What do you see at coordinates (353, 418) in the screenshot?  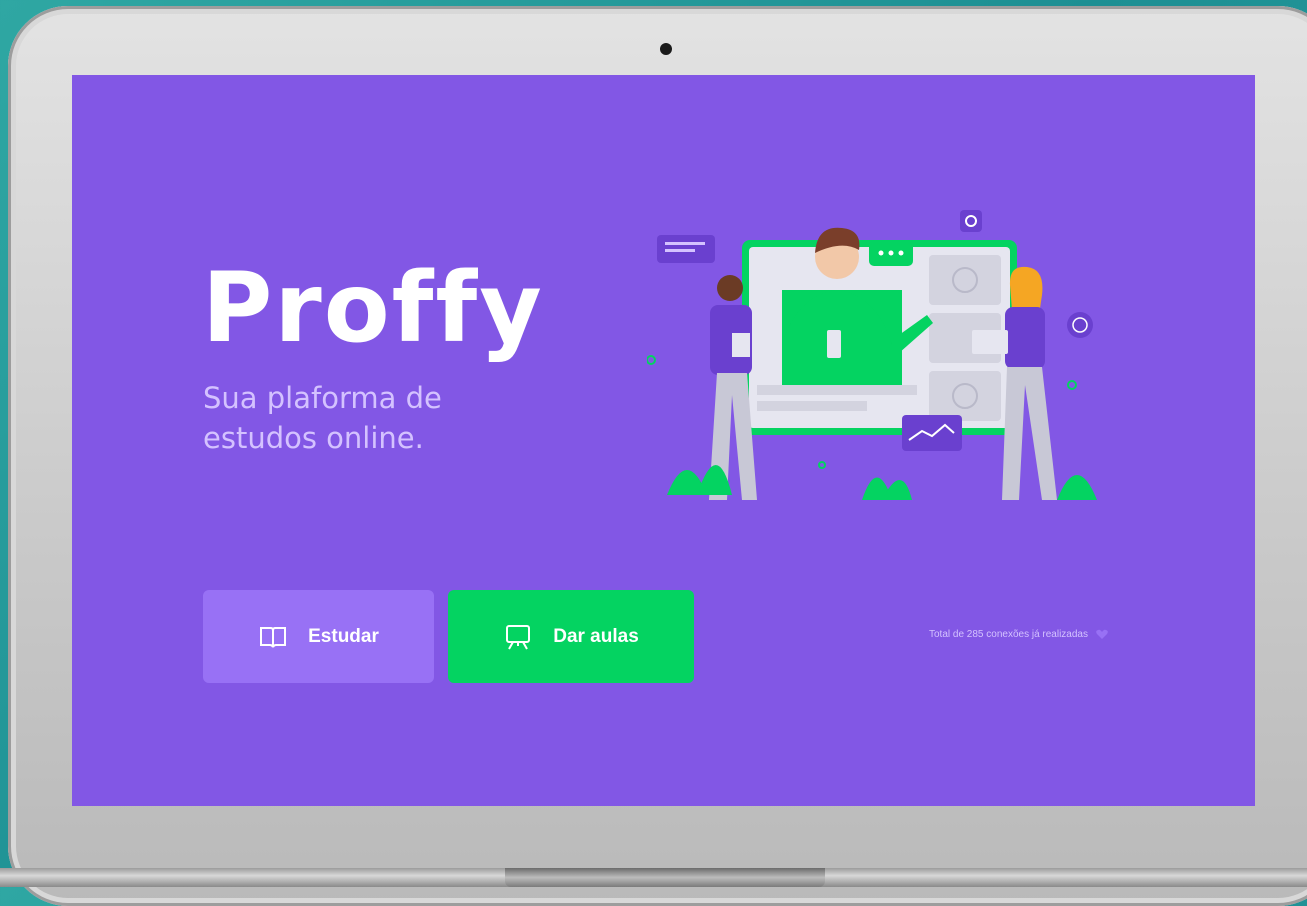 I see `tagline: Sua plaforma de estudos online.` at bounding box center [353, 418].